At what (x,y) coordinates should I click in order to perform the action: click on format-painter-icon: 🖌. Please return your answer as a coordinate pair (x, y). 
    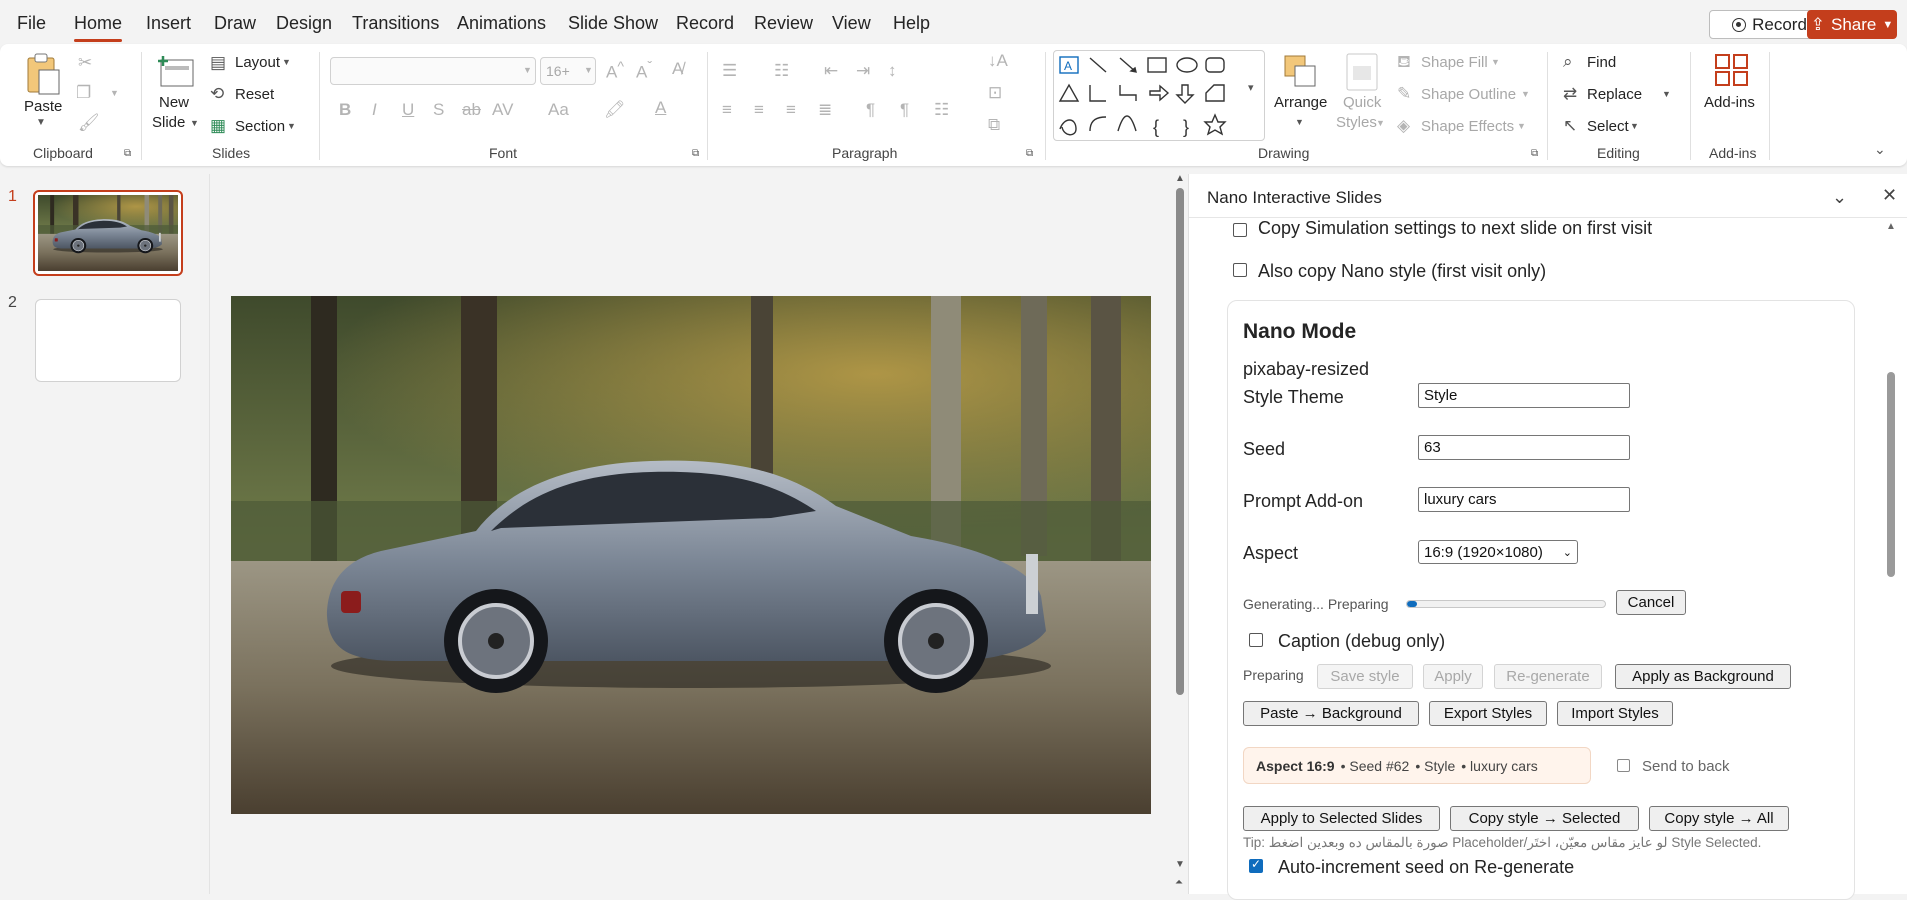
    Looking at the image, I should click on (89, 122).